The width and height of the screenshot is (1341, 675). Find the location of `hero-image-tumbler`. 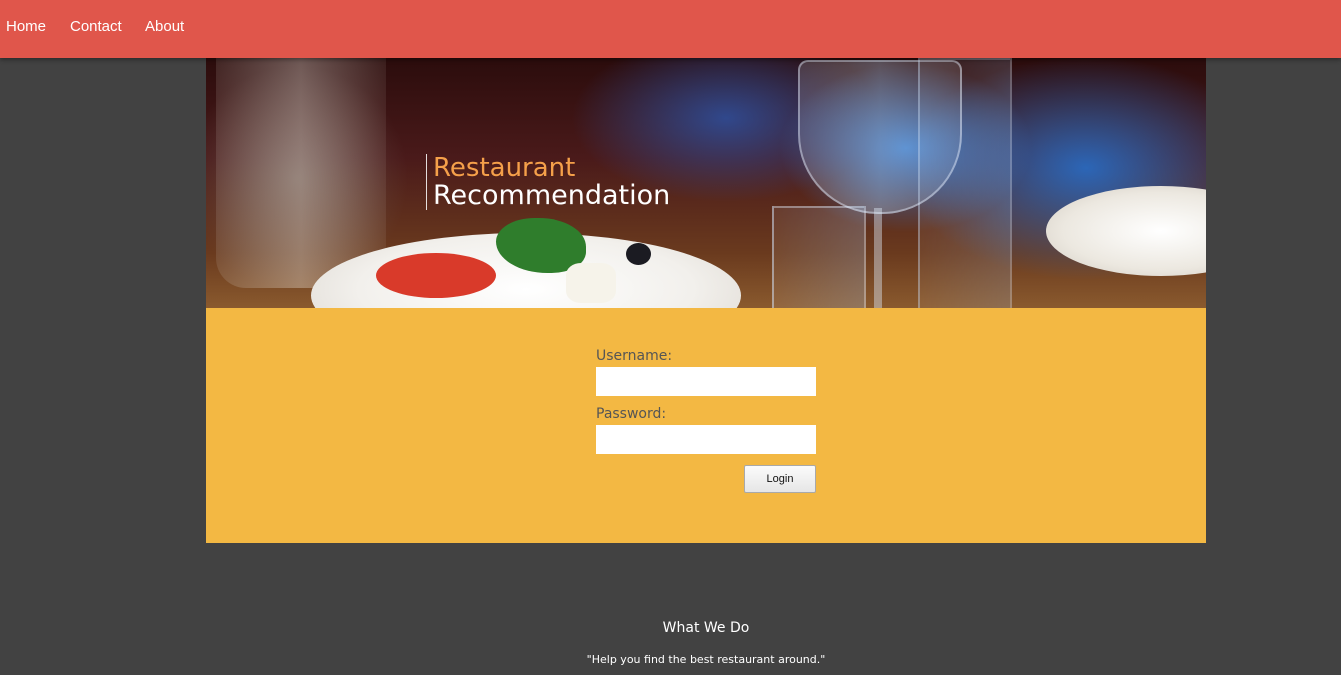

hero-image-tumbler is located at coordinates (819, 257).